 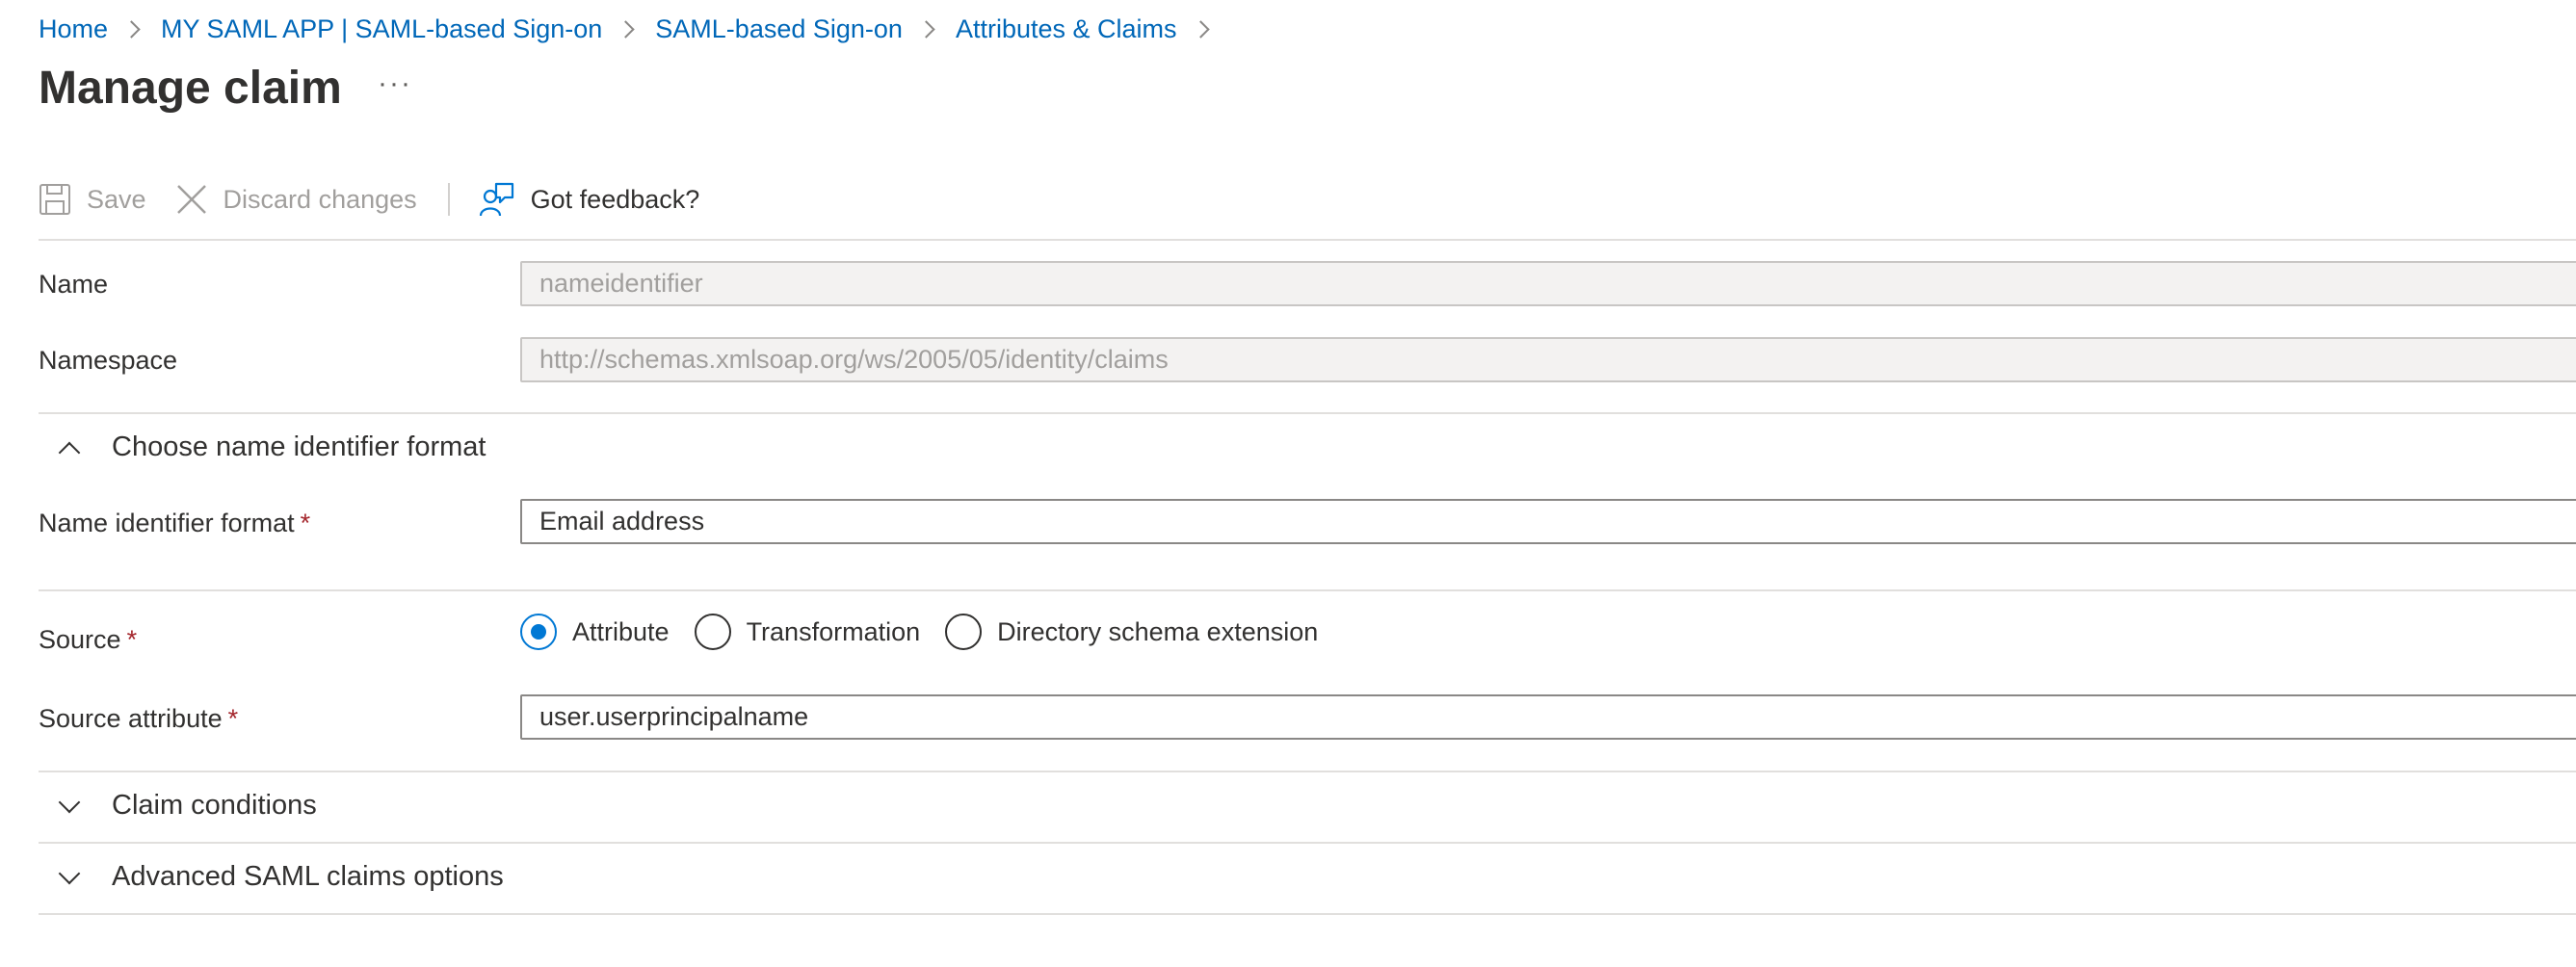 I want to click on source-radio-directory-schema-extension: Directory schema extension, so click(x=1131, y=632).